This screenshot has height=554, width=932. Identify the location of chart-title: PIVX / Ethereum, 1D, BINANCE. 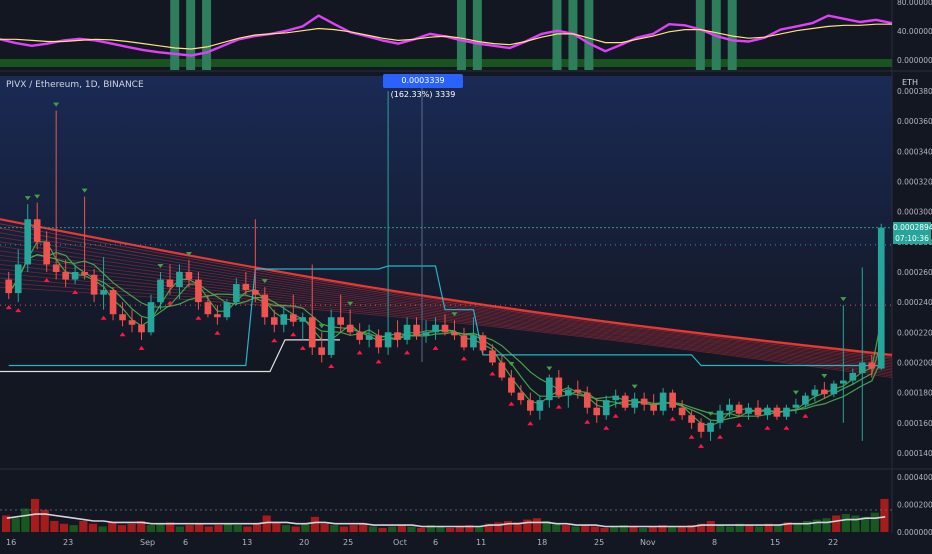
(75, 85).